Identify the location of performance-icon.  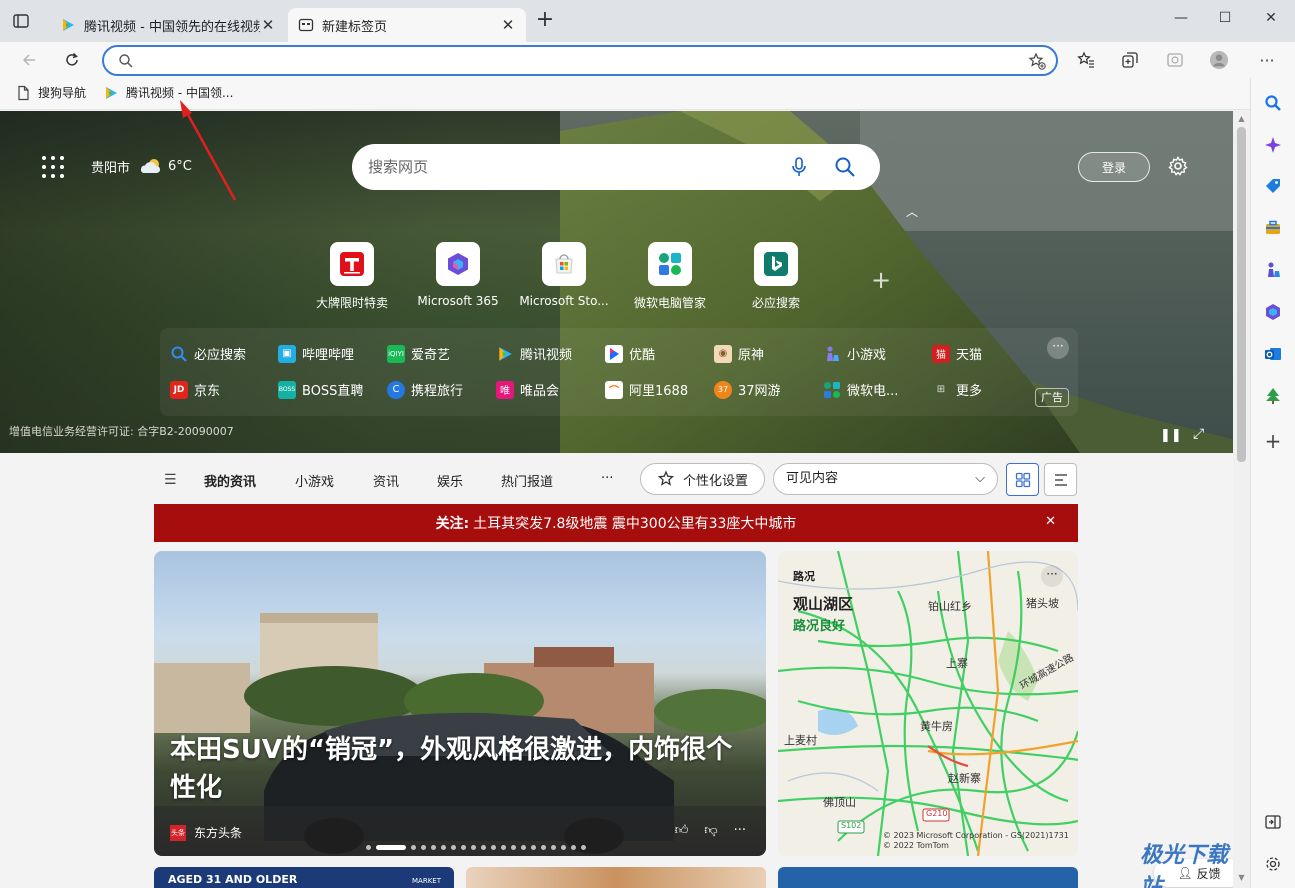
(1175, 60).